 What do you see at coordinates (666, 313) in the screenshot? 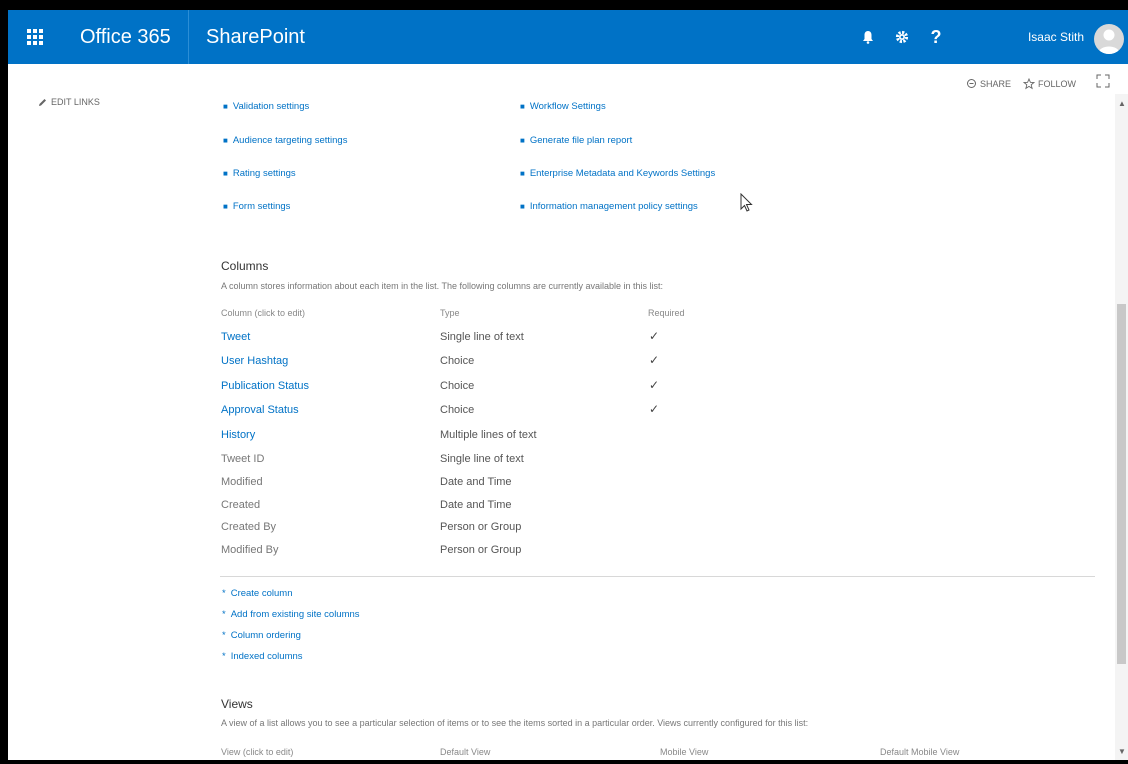
I see `column-required-header: Required` at bounding box center [666, 313].